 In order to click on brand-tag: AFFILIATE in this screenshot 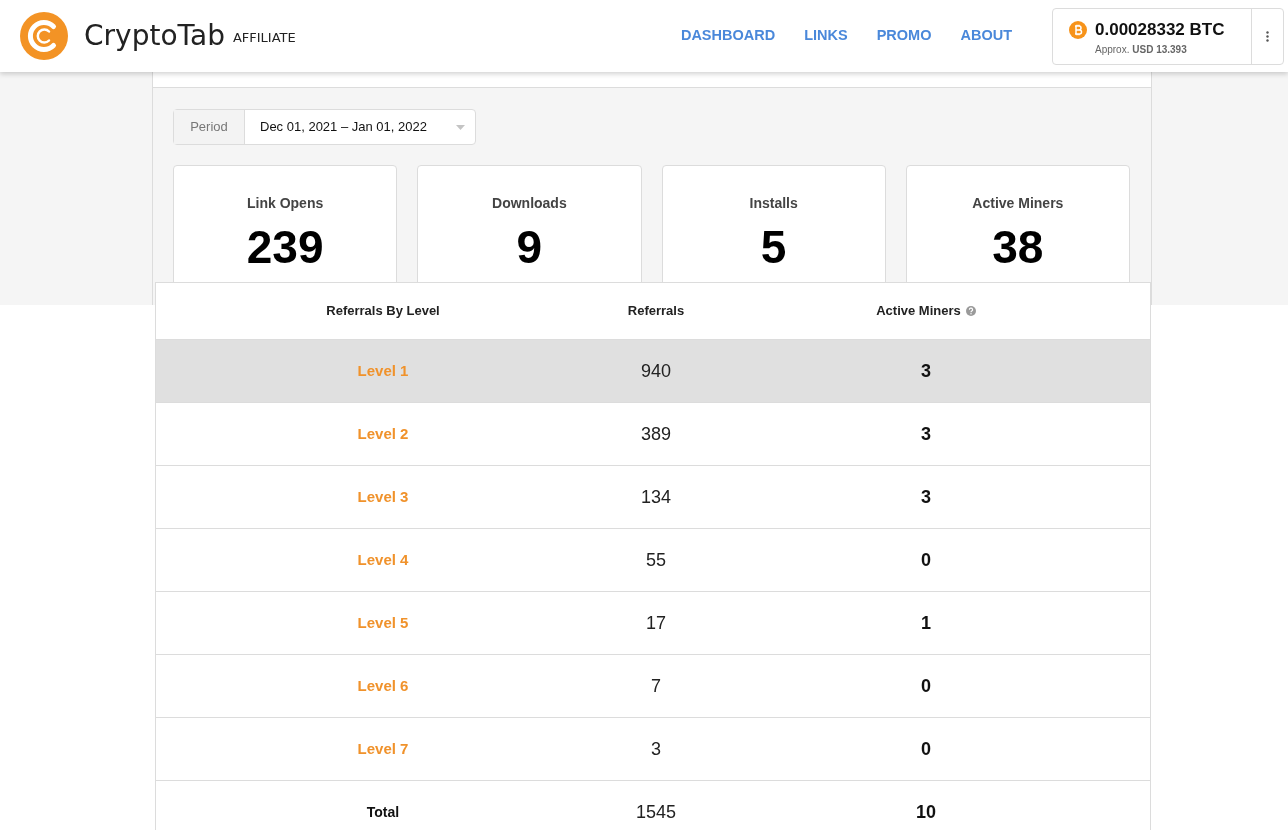, I will do `click(264, 37)`.